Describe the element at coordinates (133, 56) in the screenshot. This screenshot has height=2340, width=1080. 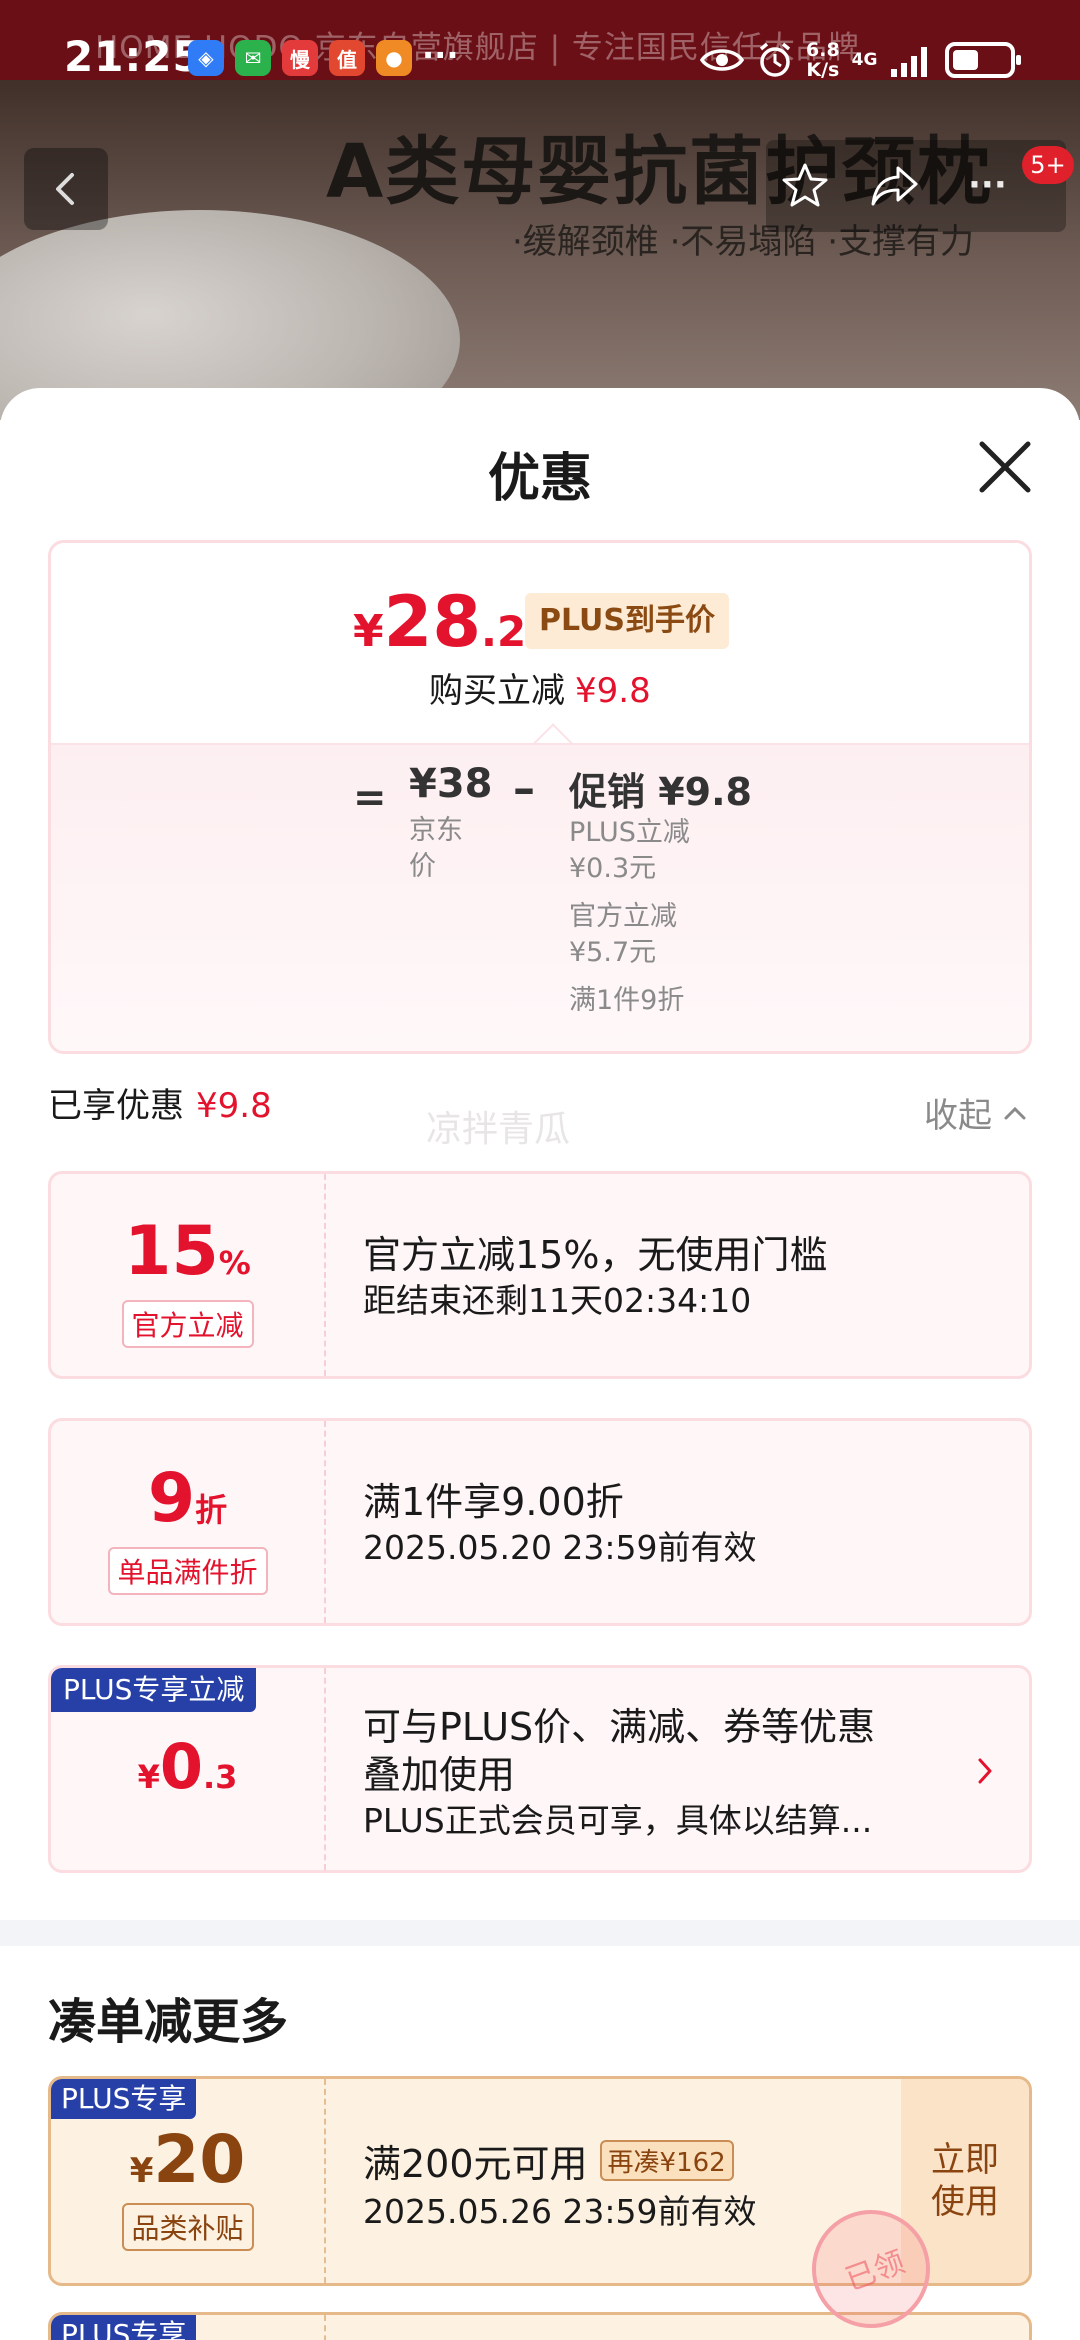
I see `clock: 21:25` at that location.